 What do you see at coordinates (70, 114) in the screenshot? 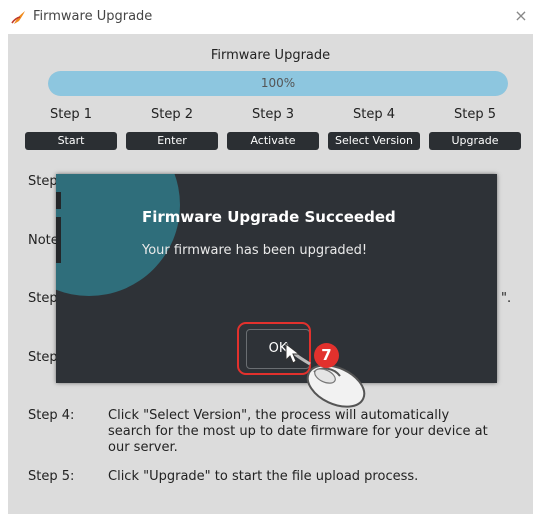
I see `step-1-label: Step 1` at bounding box center [70, 114].